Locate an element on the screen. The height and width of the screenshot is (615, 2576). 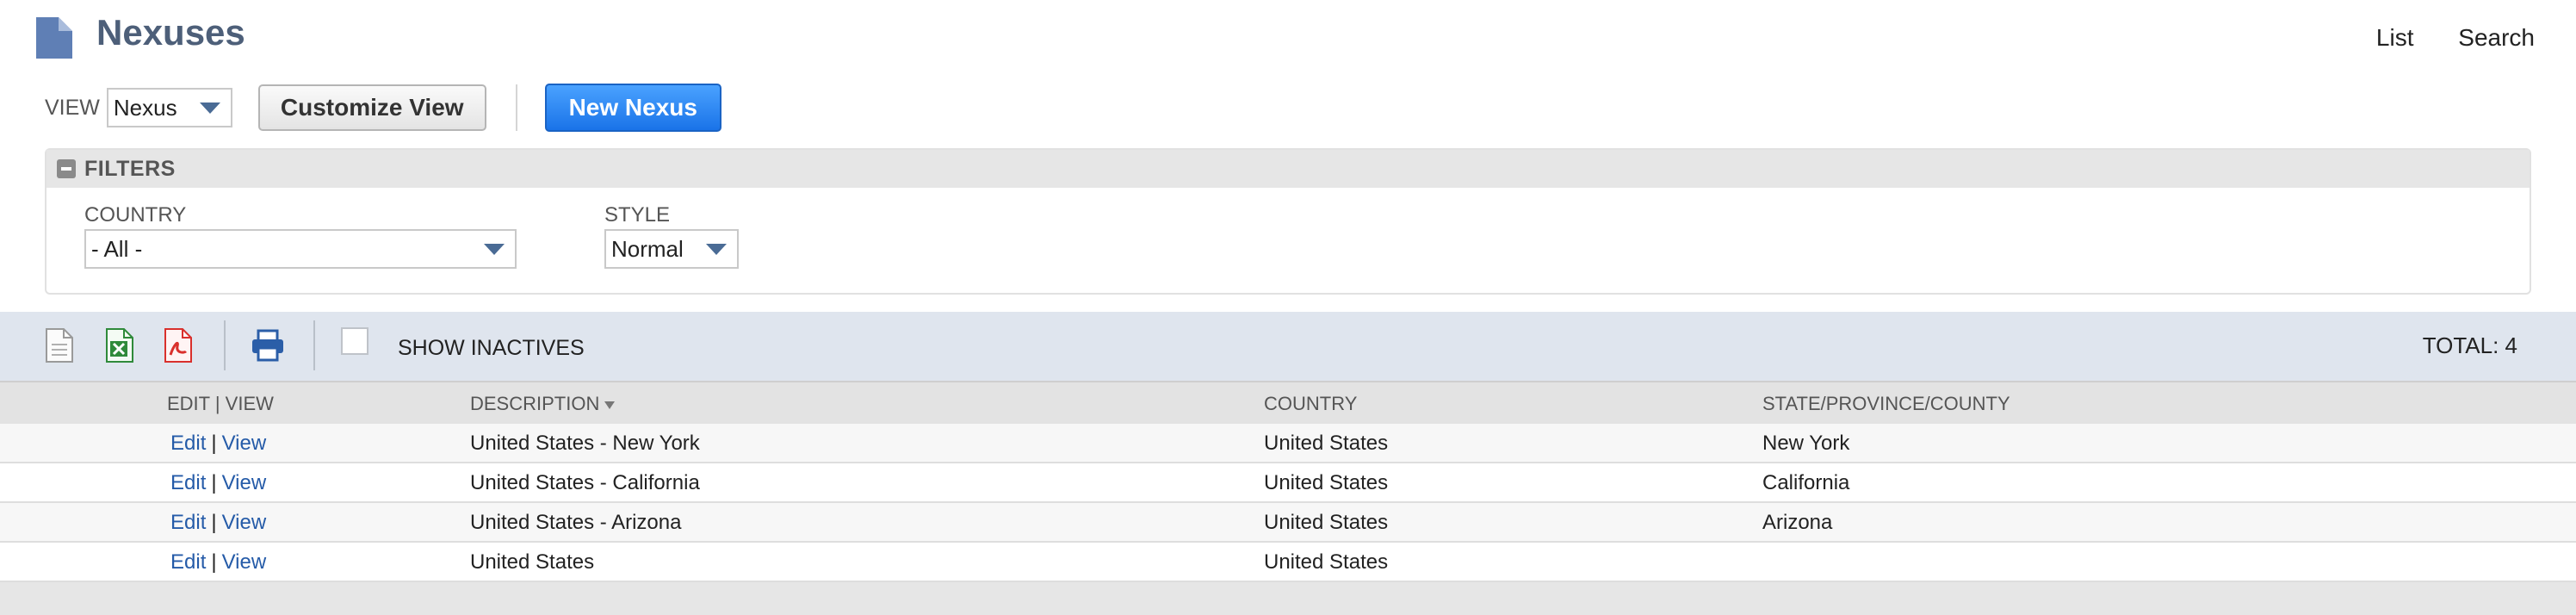
sort-descending-icon is located at coordinates (610, 405).